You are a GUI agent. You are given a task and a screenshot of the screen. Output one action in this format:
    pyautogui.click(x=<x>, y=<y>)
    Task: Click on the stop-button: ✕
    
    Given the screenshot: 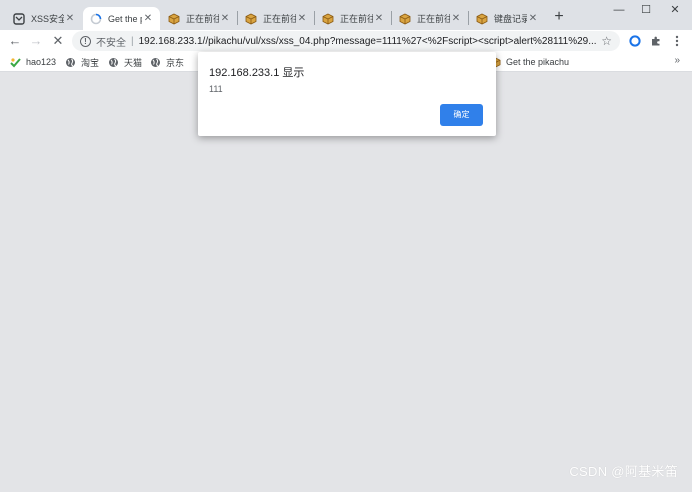 What is the action you would take?
    pyautogui.click(x=58, y=41)
    